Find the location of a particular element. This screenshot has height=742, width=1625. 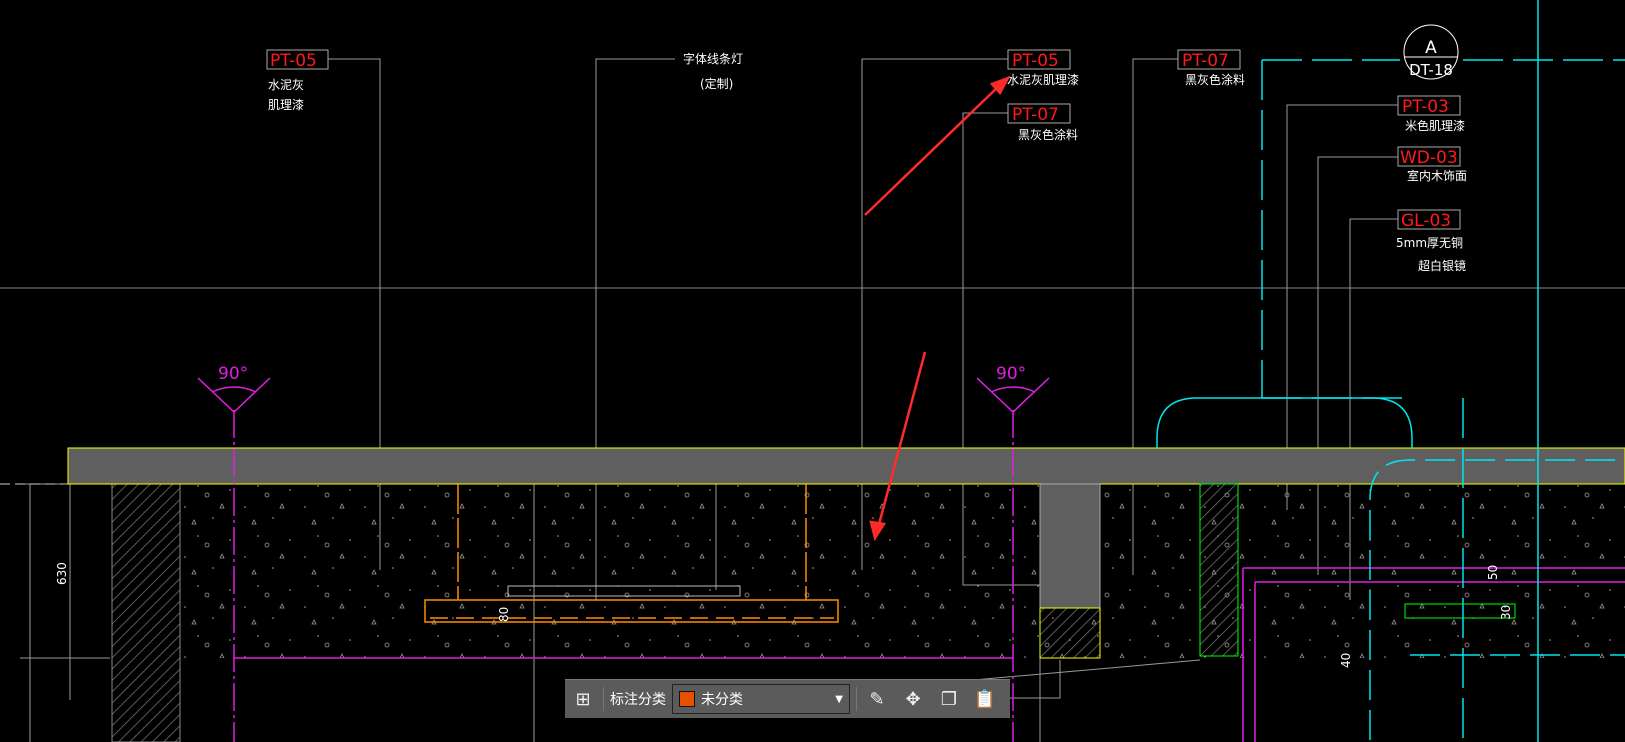

edit-icon: ✎ is located at coordinates (877, 699).